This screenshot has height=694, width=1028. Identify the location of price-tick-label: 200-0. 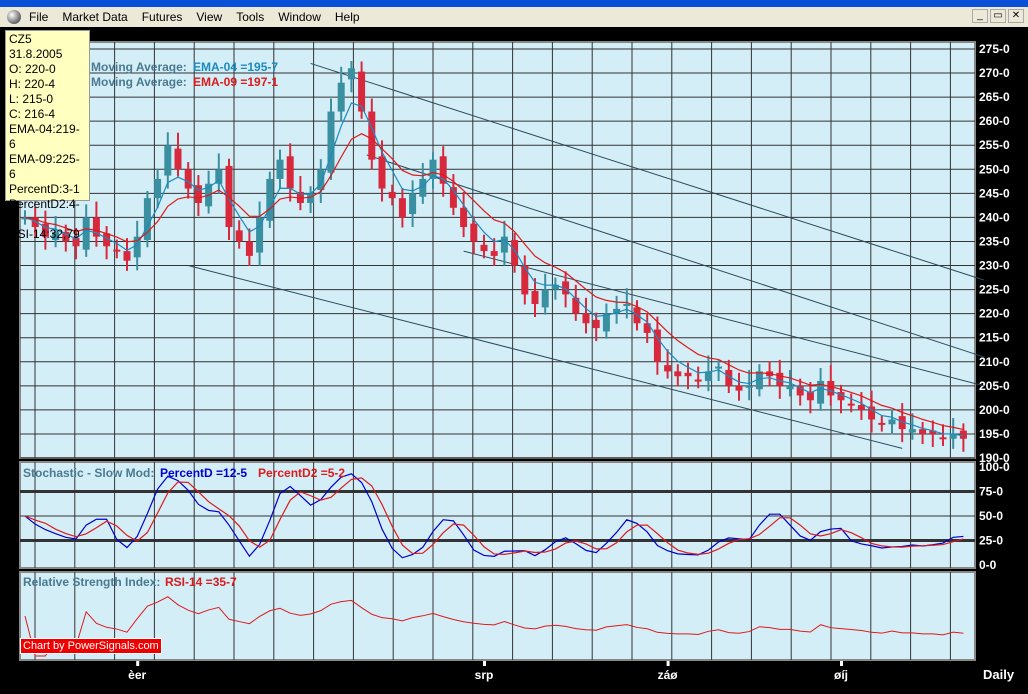
(994, 410).